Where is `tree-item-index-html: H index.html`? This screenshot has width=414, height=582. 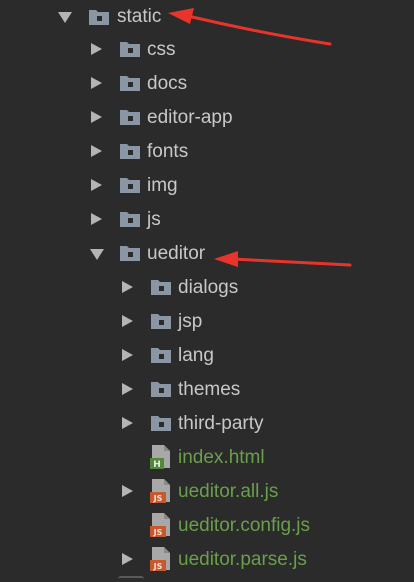
tree-item-index-html: H index.html is located at coordinates (207, 457).